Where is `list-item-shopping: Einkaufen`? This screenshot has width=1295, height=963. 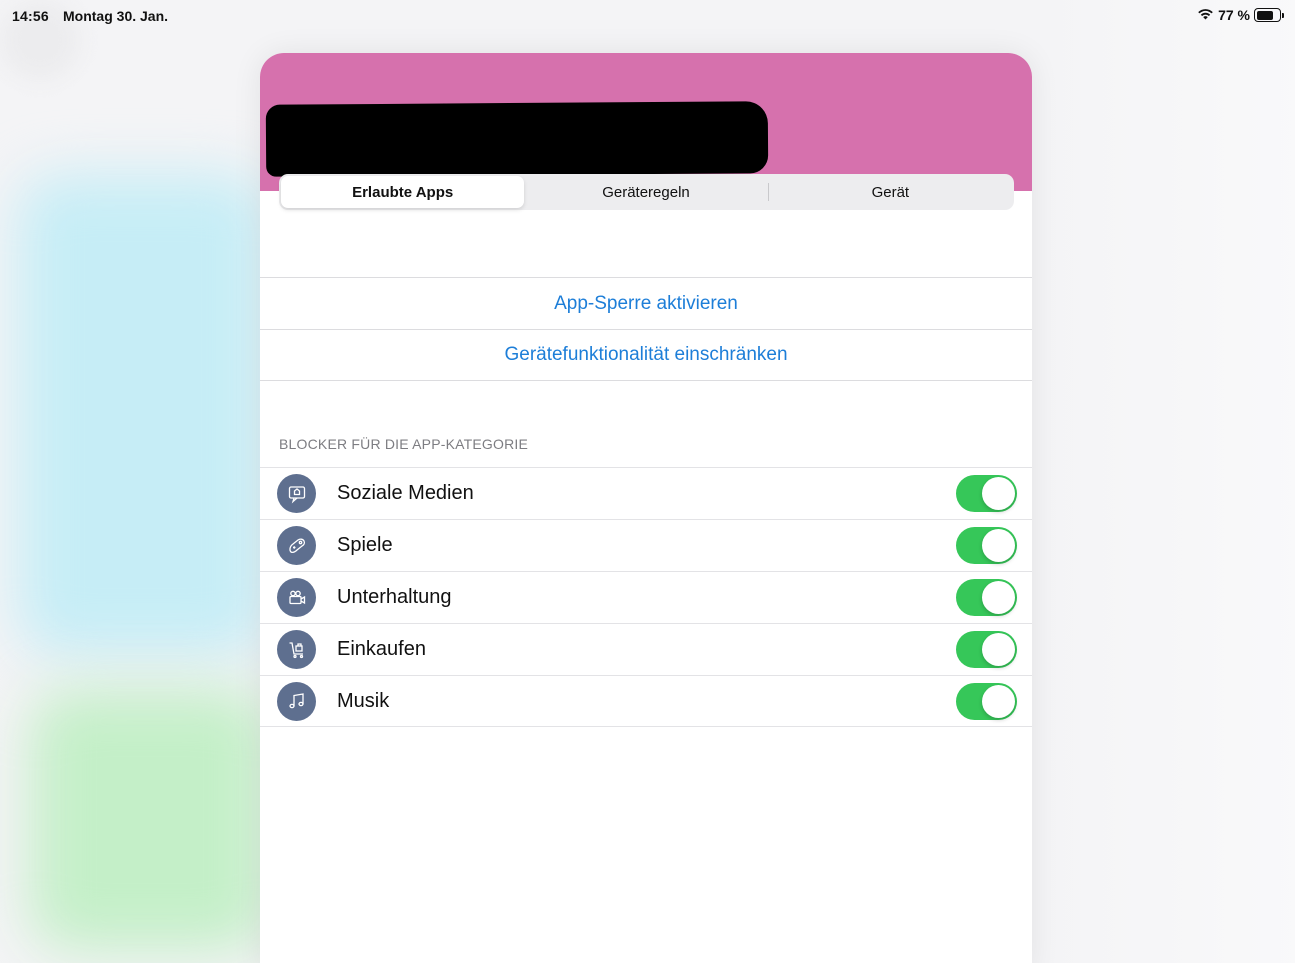
list-item-shopping: Einkaufen is located at coordinates (646, 649).